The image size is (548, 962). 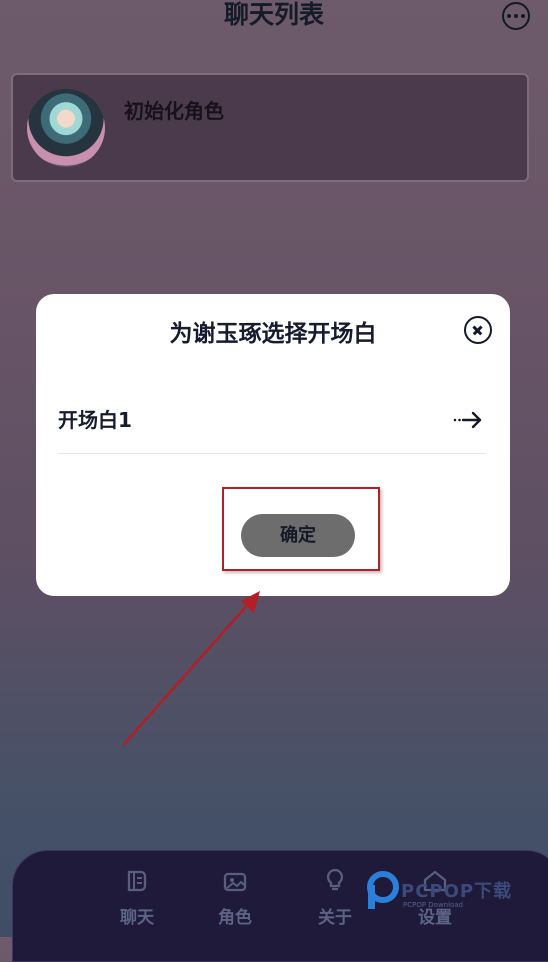 I want to click on chat-icon, so click(x=137, y=881).